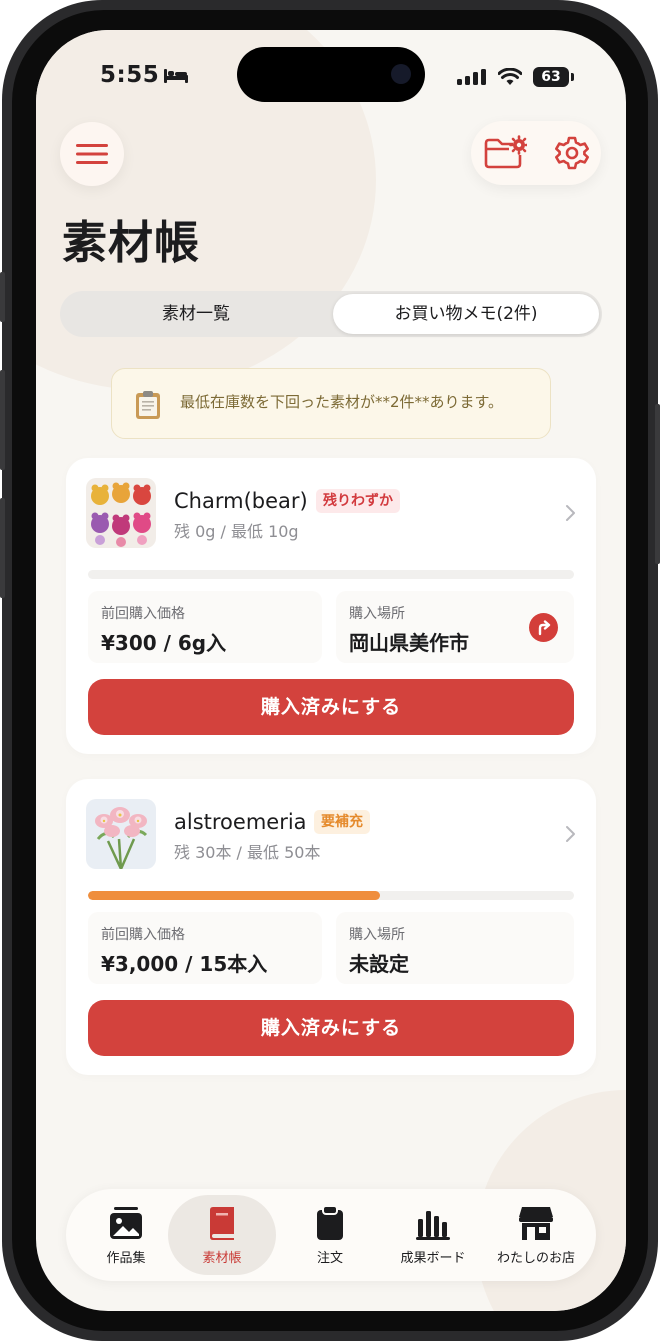  Describe the element at coordinates (409, 643) in the screenshot. I see `purchase-place-value: 岡山県美作市` at that location.